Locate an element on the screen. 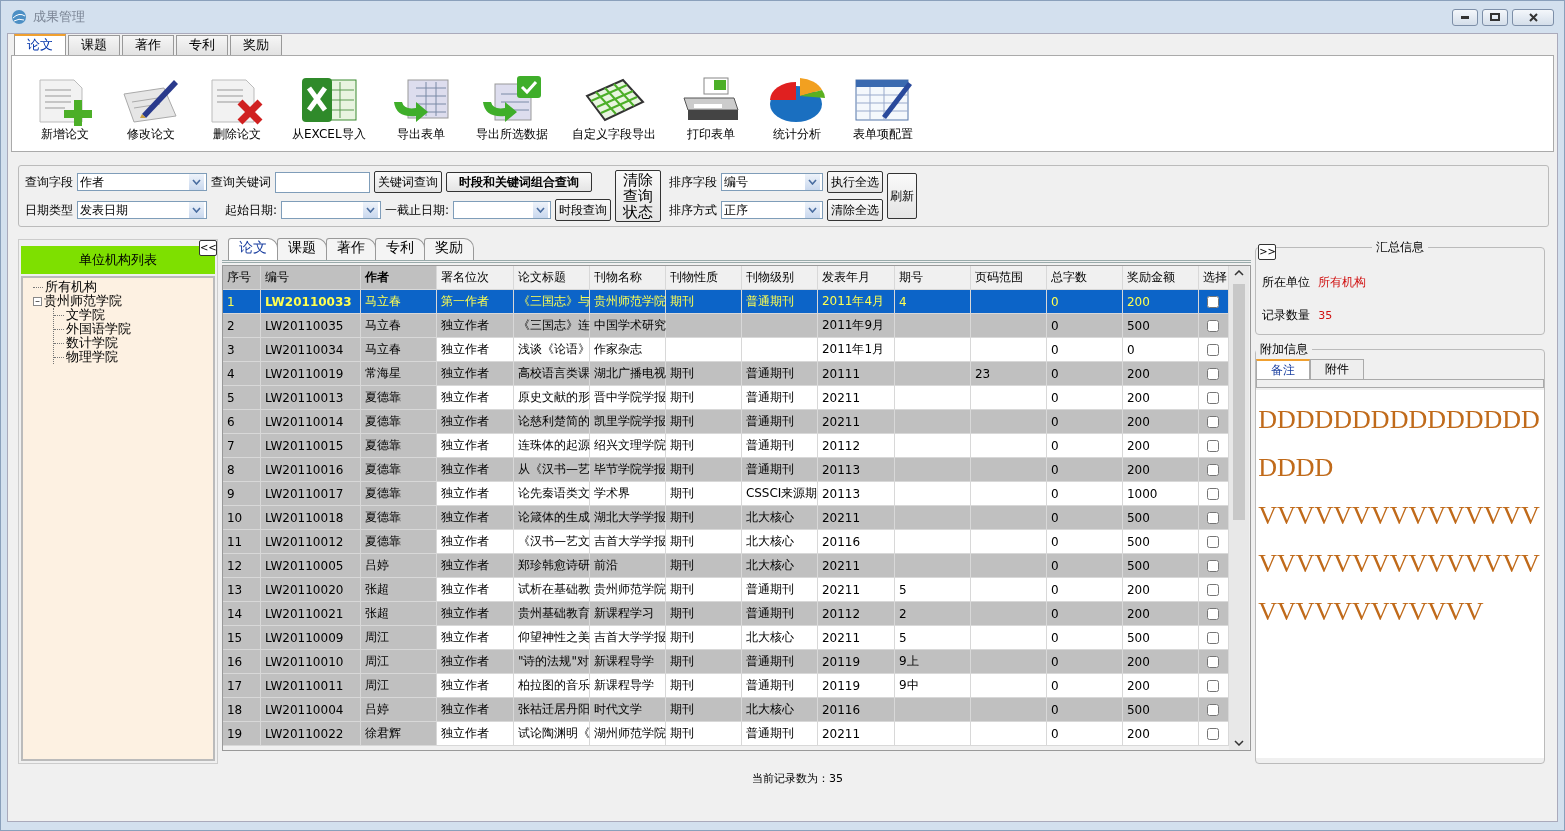  dropdown-field: 正序 is located at coordinates (772, 210).